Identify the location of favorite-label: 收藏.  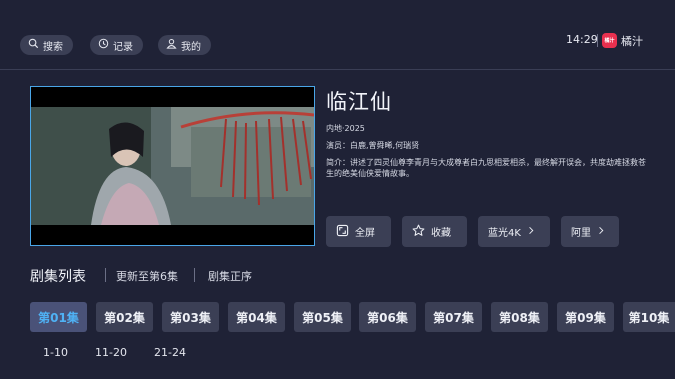
(441, 233).